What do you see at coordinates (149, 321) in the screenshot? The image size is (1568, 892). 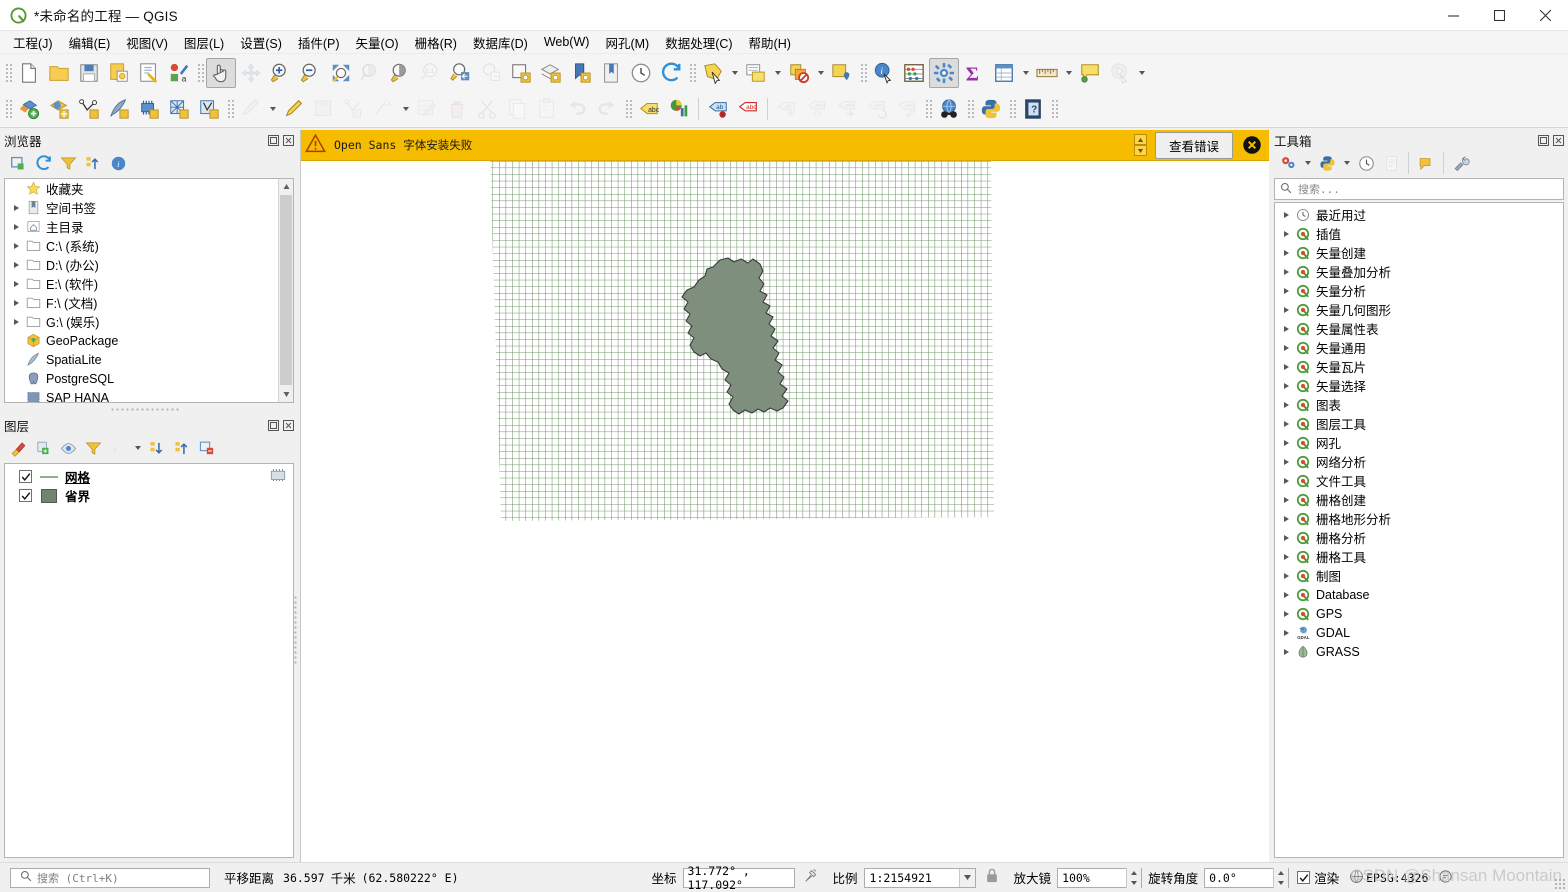 I see `browser-item-drive-g: G:\ (娱乐)` at bounding box center [149, 321].